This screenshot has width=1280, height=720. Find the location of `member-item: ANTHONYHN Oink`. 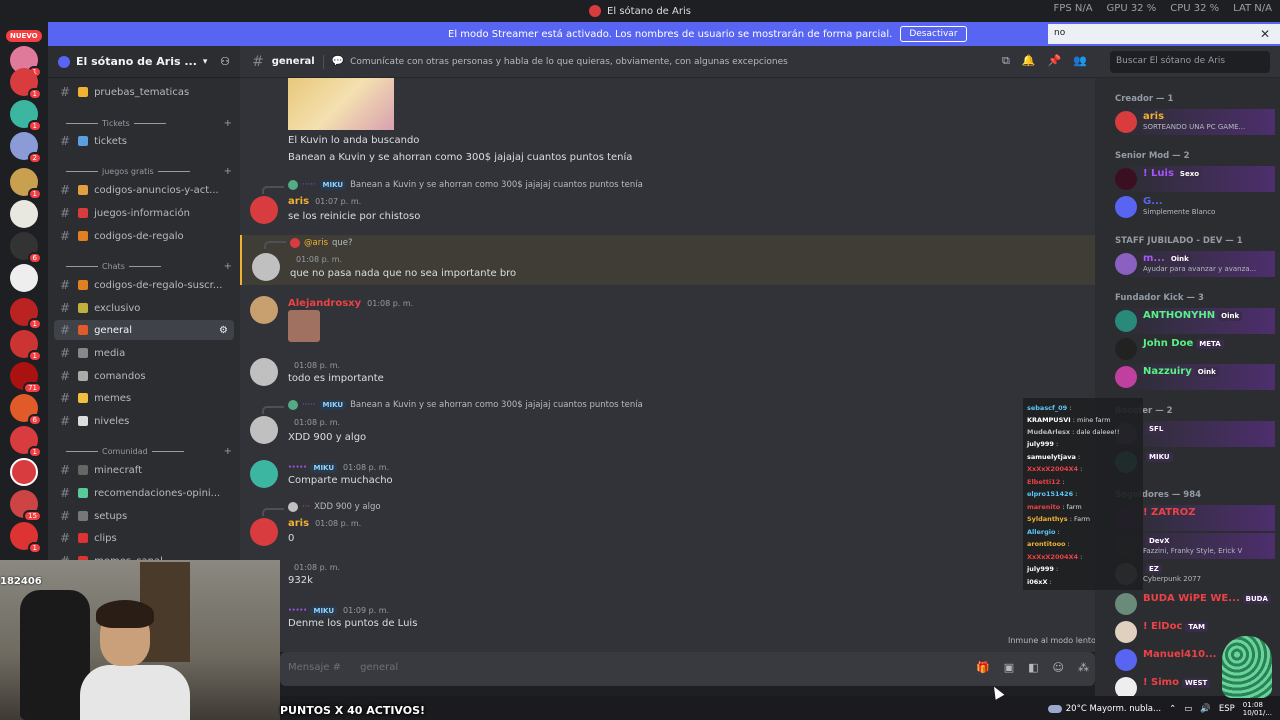

member-item: ANTHONYHN Oink is located at coordinates (1195, 321).